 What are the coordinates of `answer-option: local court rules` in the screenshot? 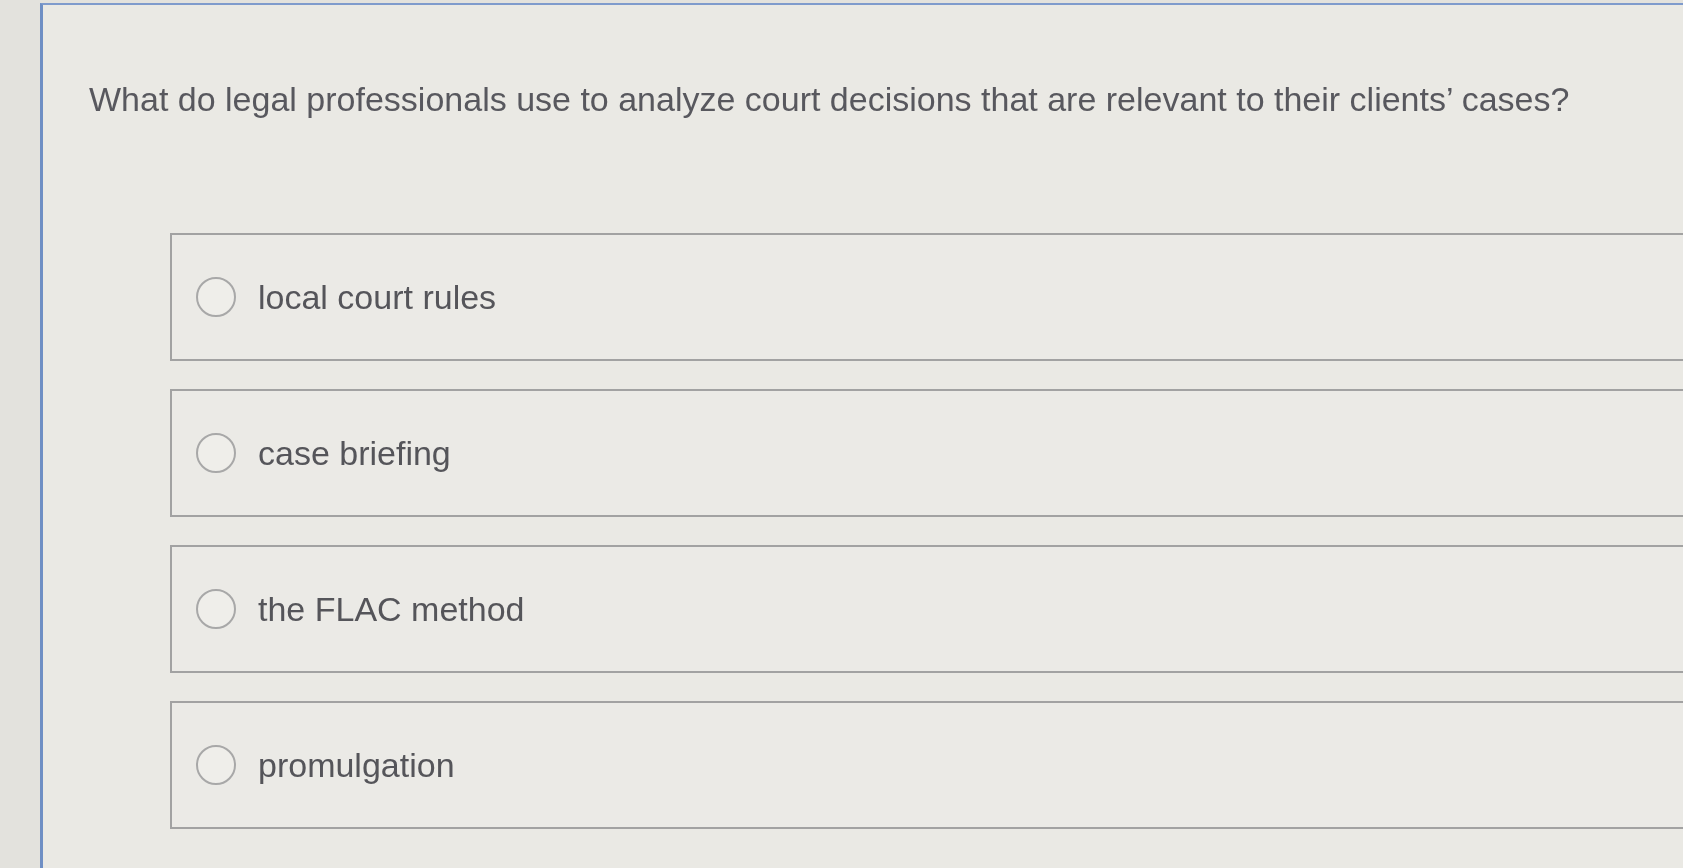 It's located at (926, 297).